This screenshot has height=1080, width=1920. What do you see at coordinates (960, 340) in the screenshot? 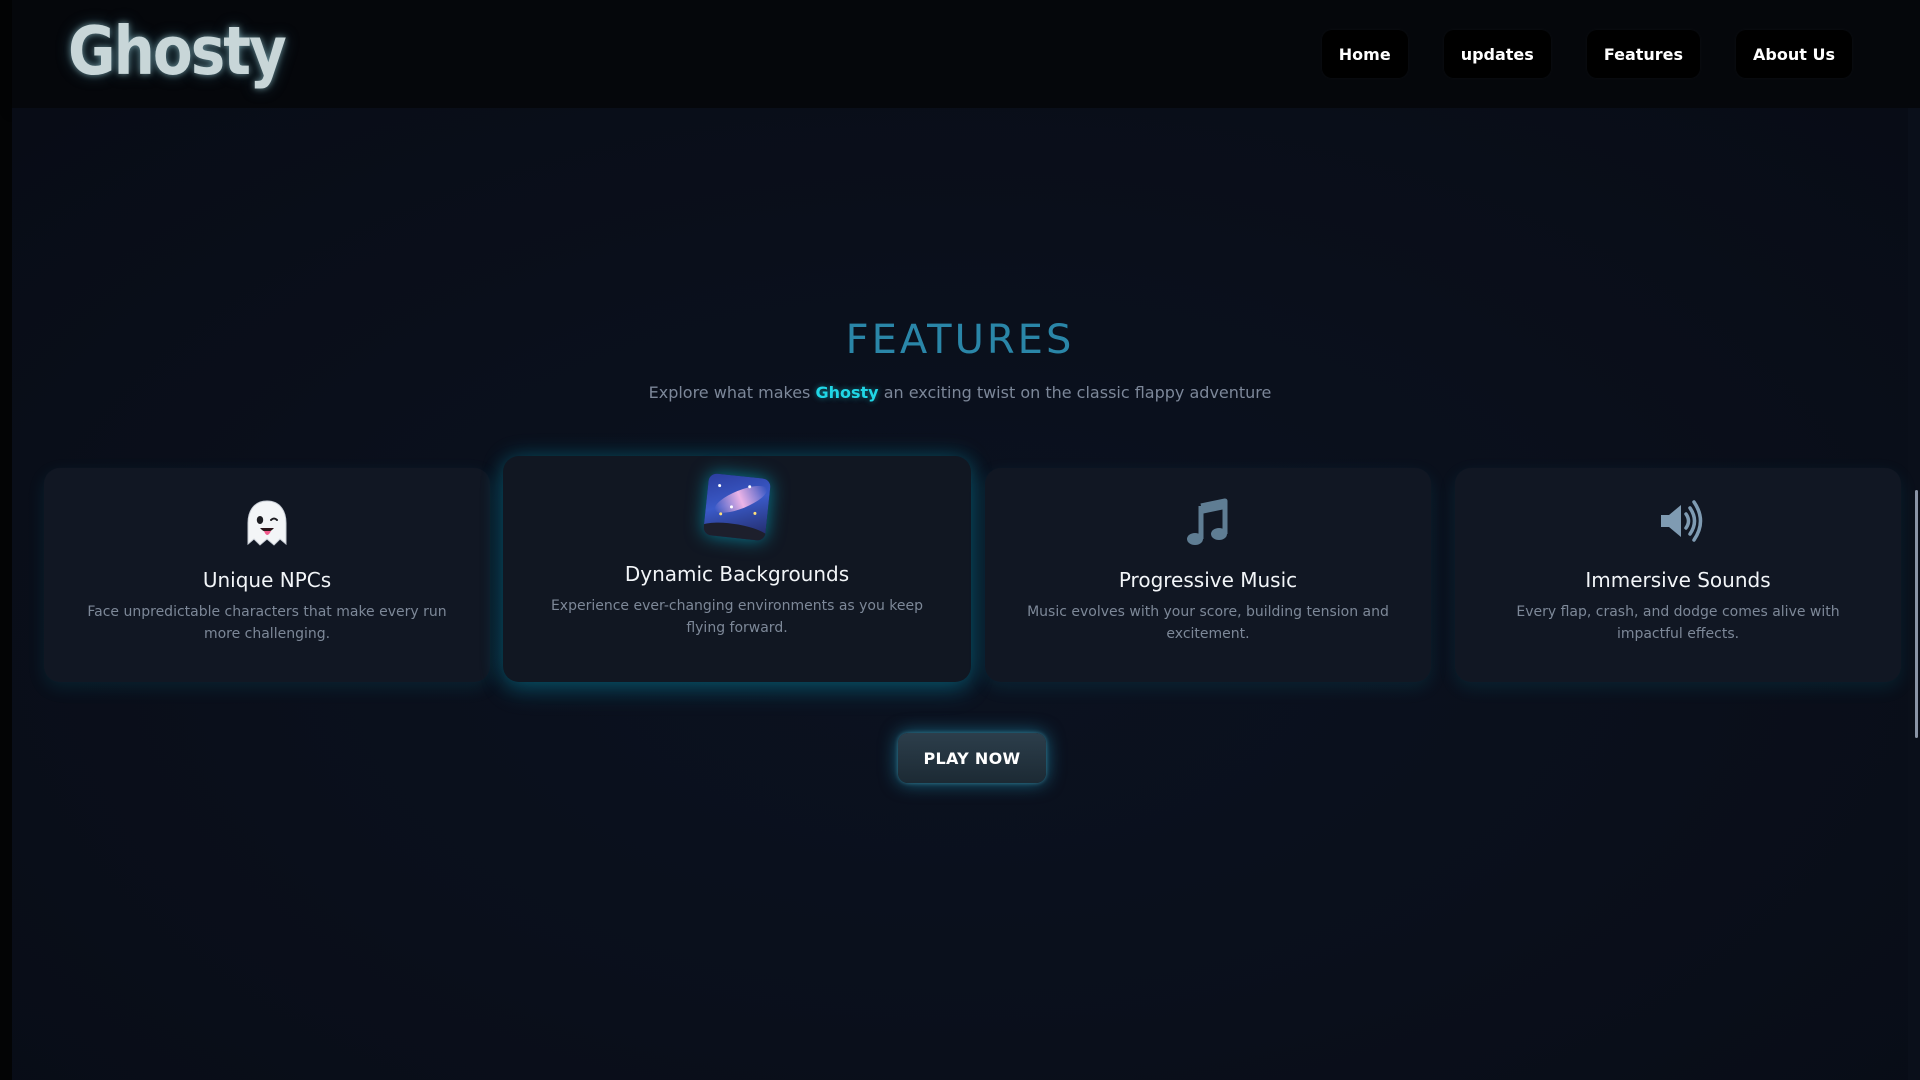
I see `features-title: FEATURES` at bounding box center [960, 340].